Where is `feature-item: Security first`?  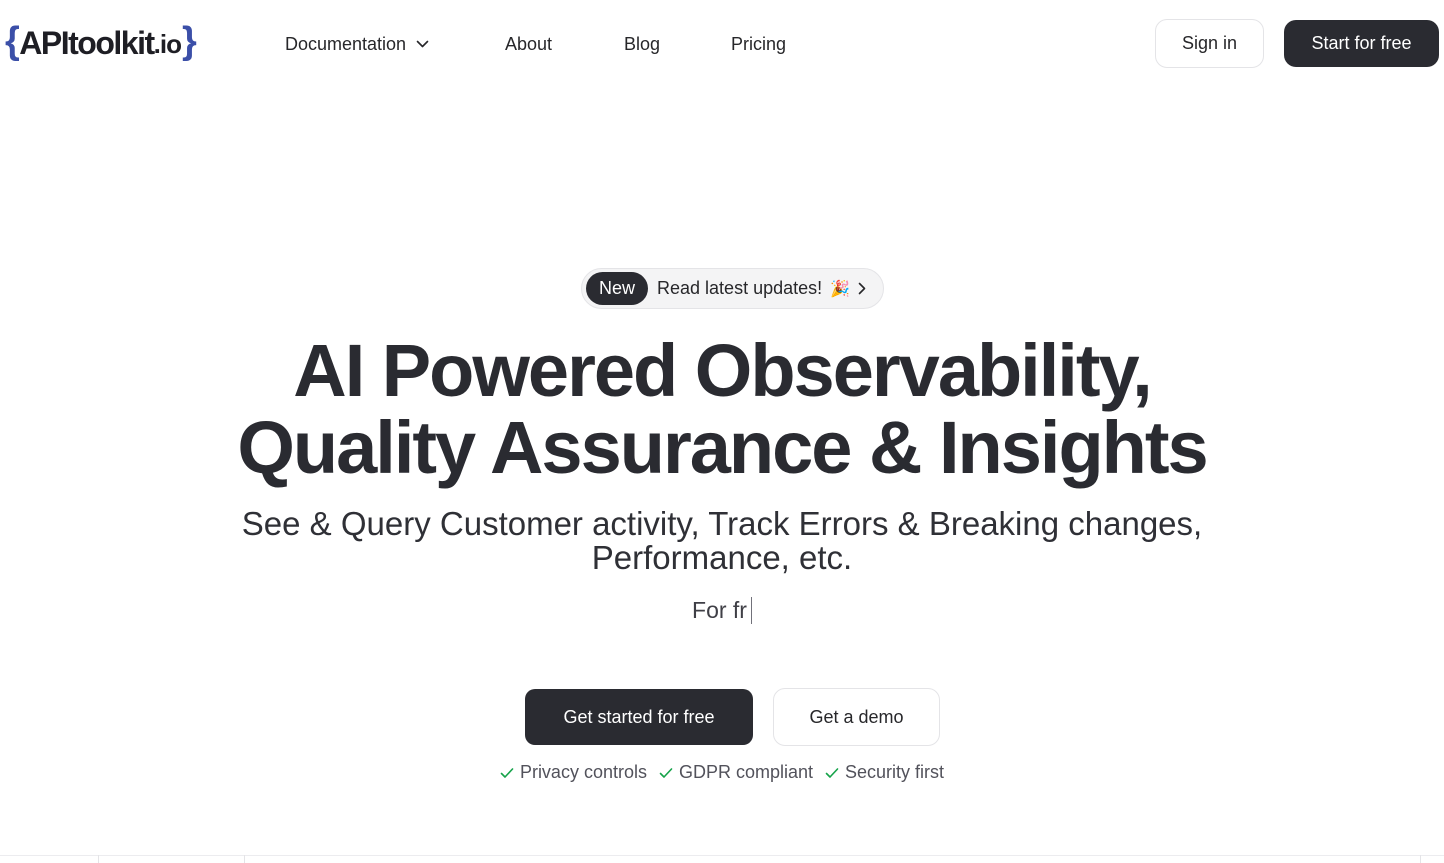
feature-item: Security first is located at coordinates (884, 772).